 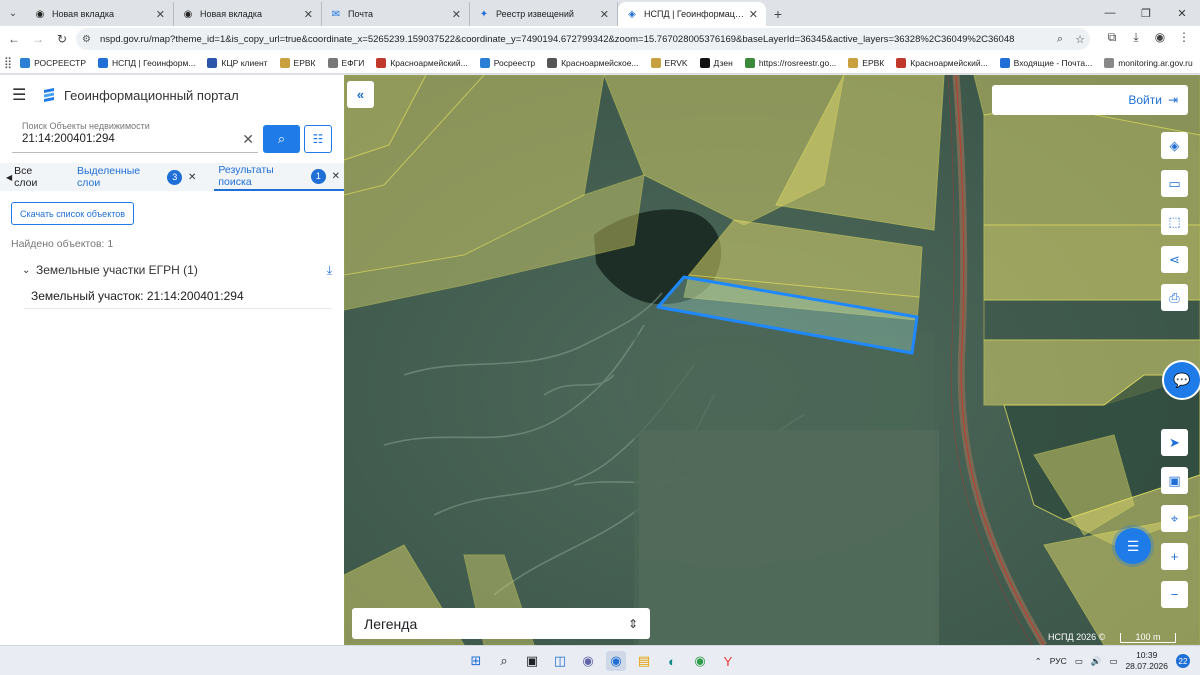 What do you see at coordinates (26, 177) in the screenshot?
I see `tab-label: Все слои` at bounding box center [26, 177].